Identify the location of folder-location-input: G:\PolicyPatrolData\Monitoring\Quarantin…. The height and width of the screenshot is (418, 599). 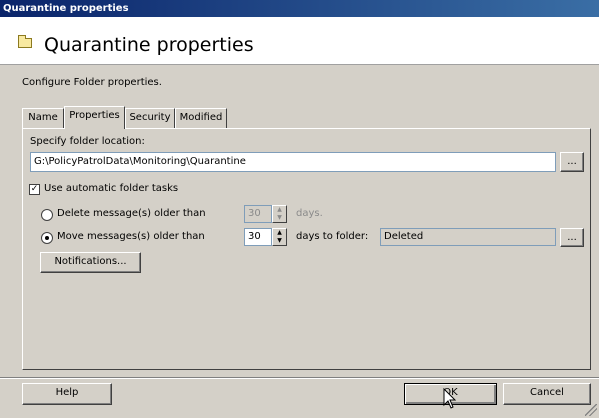
(293, 162).